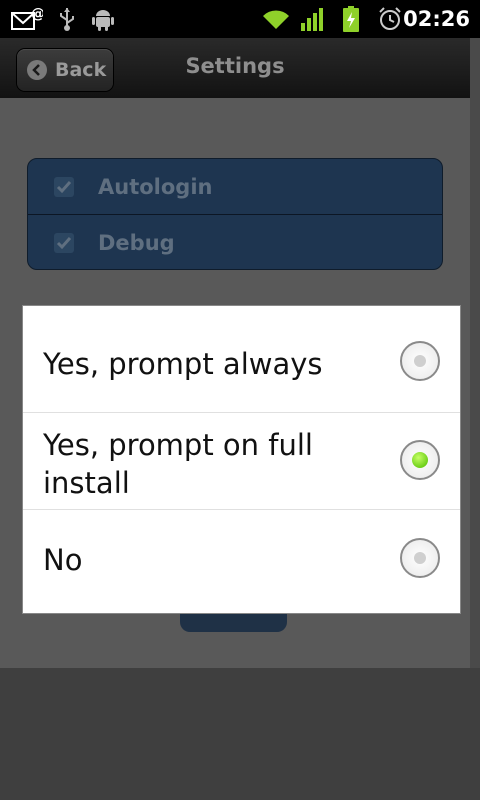 The width and height of the screenshot is (480, 800). Describe the element at coordinates (155, 186) in the screenshot. I see `setting-label: Autologin` at that location.